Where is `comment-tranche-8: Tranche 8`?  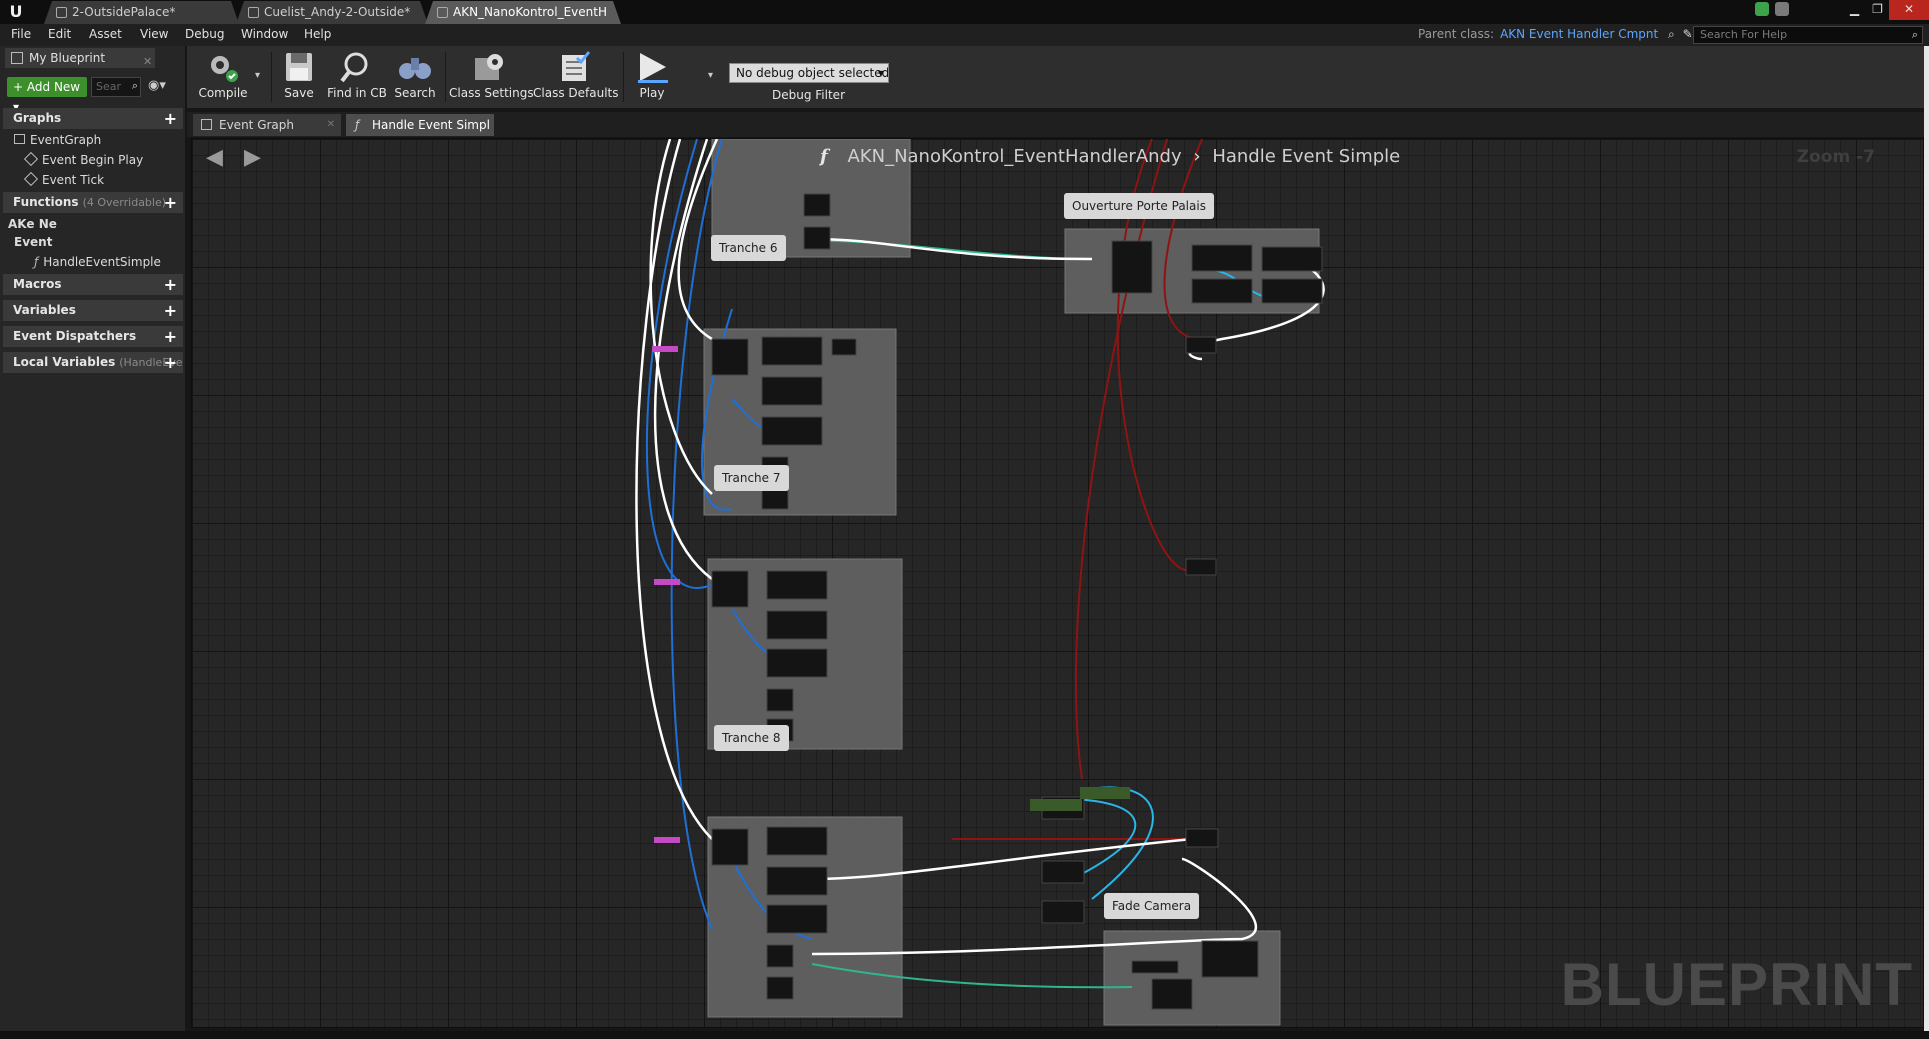 comment-tranche-8: Tranche 8 is located at coordinates (751, 738).